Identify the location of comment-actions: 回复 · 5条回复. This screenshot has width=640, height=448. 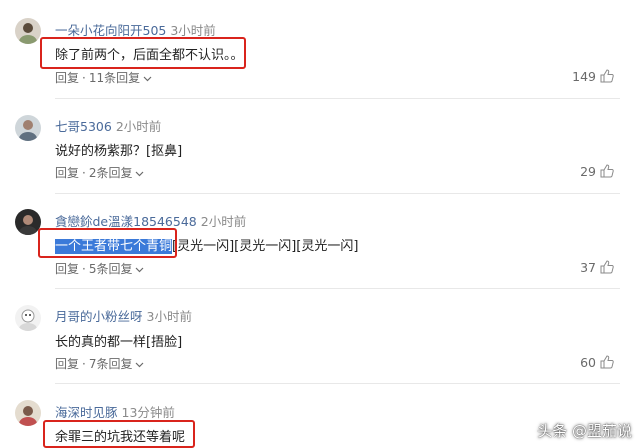
(99, 268).